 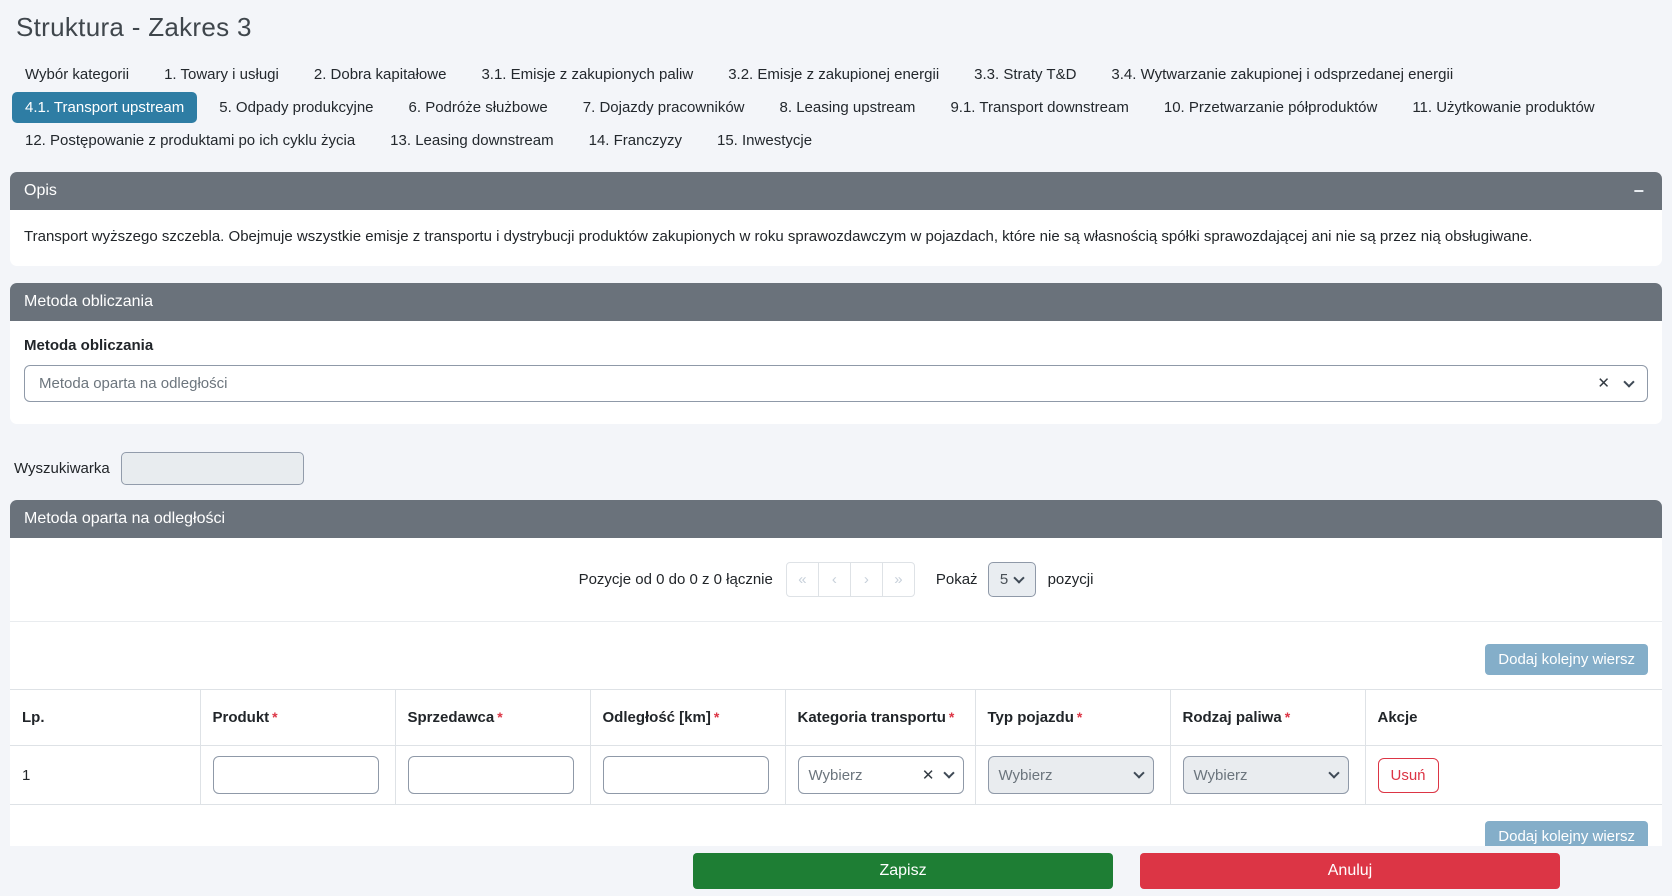 I want to click on column-label: Odległość [km], so click(x=656, y=717).